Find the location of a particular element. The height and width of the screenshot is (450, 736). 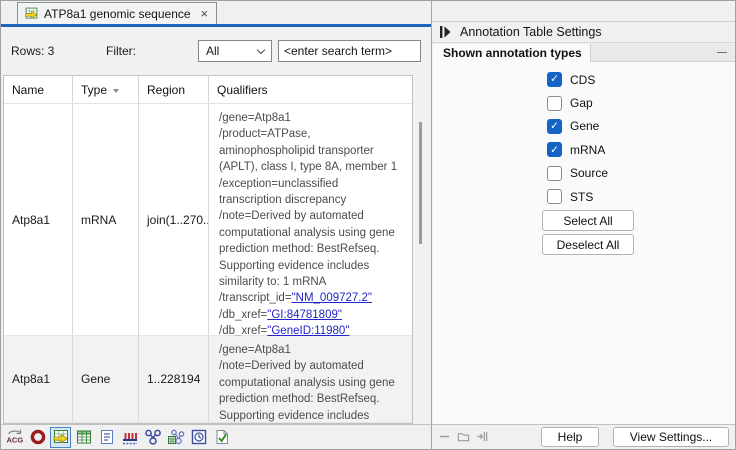

vertical-scrollbar is located at coordinates (420, 249).